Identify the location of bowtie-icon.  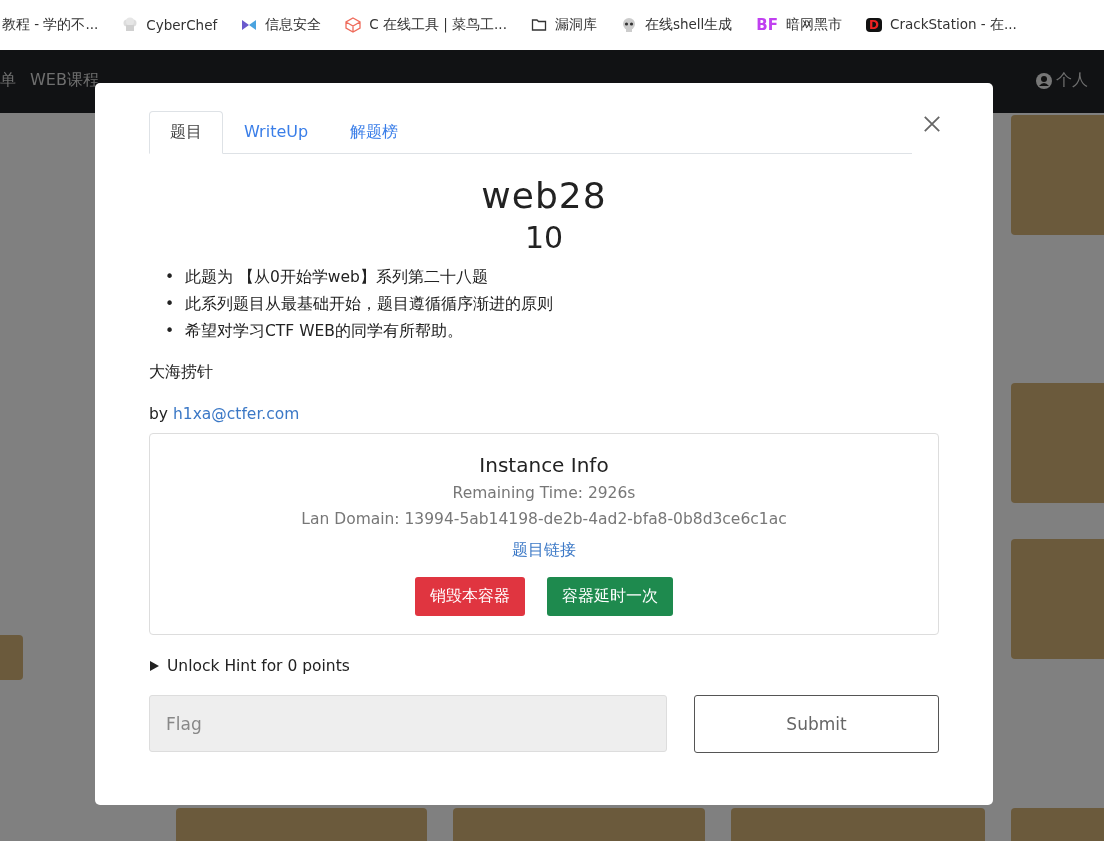
(249, 25).